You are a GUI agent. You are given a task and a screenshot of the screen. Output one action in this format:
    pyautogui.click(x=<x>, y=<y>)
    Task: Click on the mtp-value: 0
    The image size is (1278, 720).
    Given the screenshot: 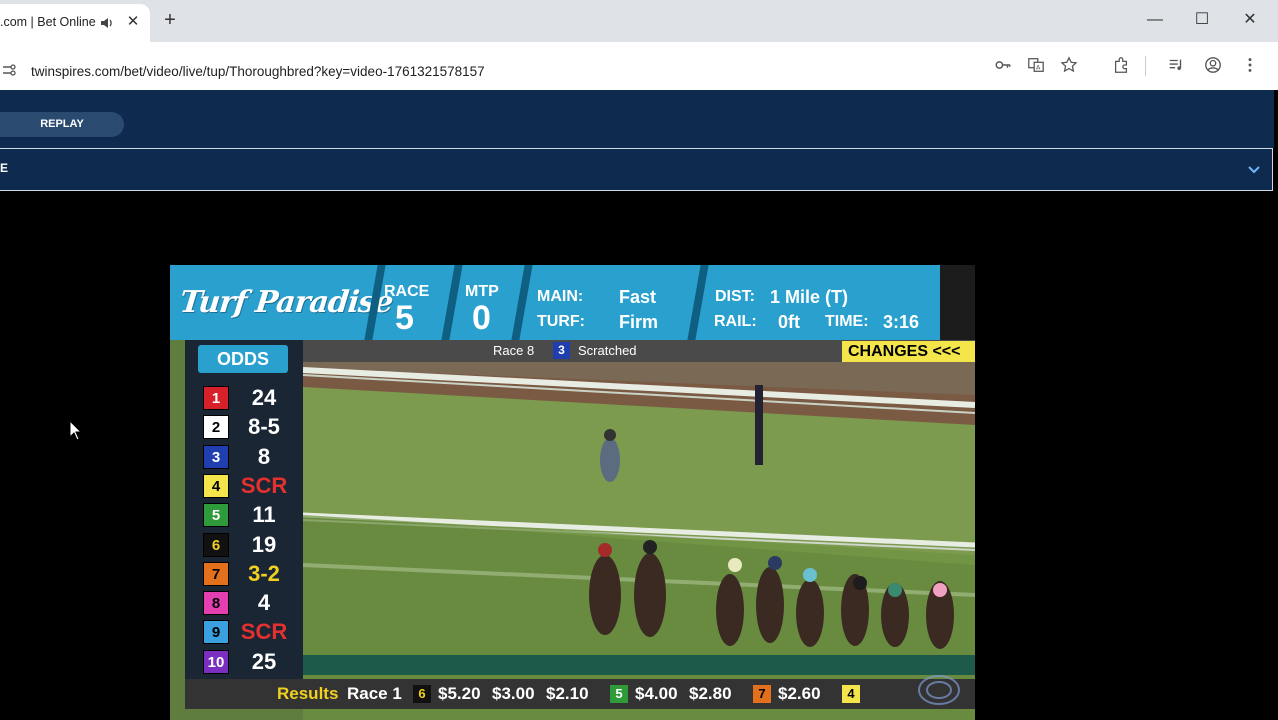 What is the action you would take?
    pyautogui.click(x=481, y=318)
    